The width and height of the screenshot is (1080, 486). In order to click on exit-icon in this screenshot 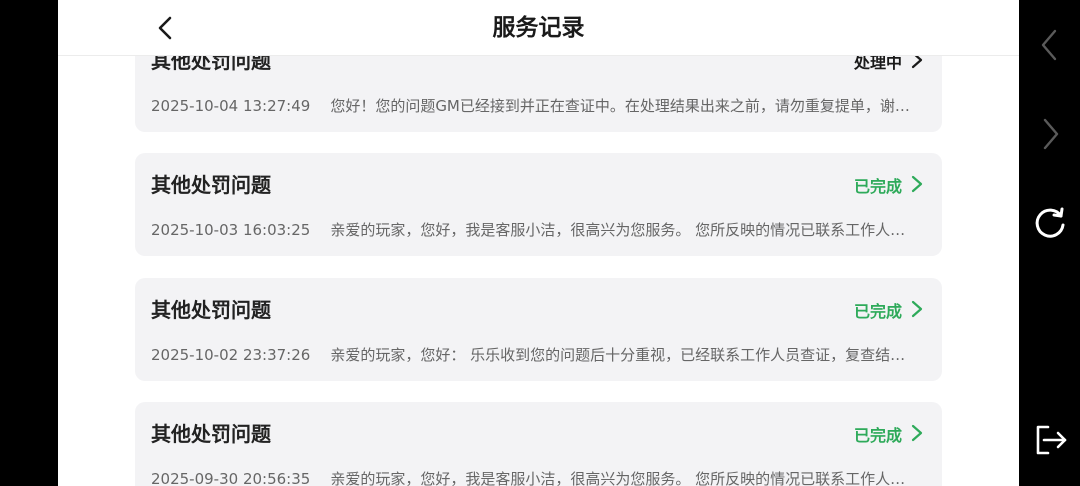, I will do `click(1050, 440)`.